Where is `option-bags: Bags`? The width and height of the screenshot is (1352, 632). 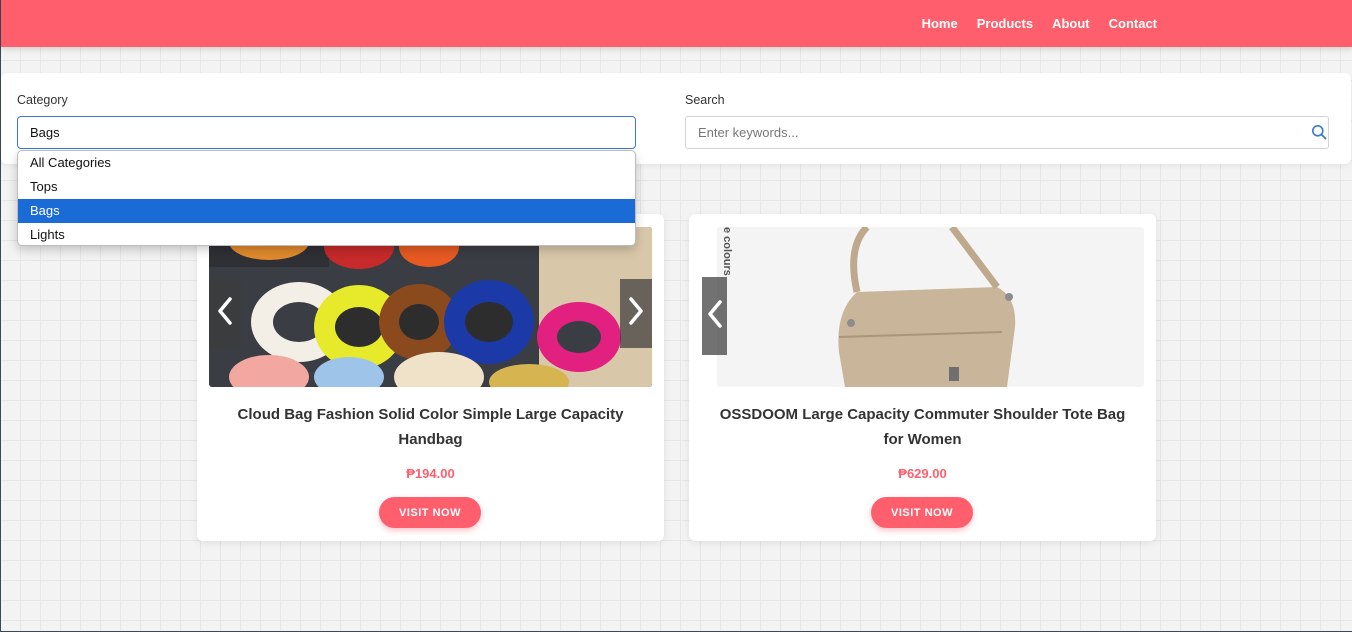
option-bags: Bags is located at coordinates (326, 211).